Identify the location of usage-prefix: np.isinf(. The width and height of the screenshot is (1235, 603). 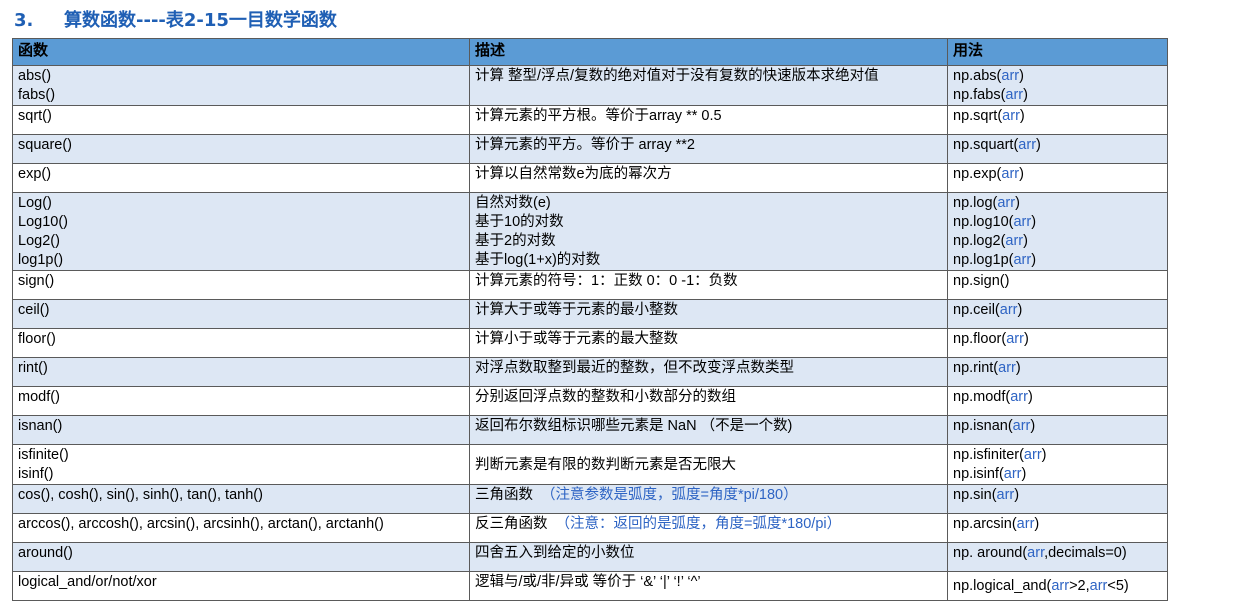
(978, 474).